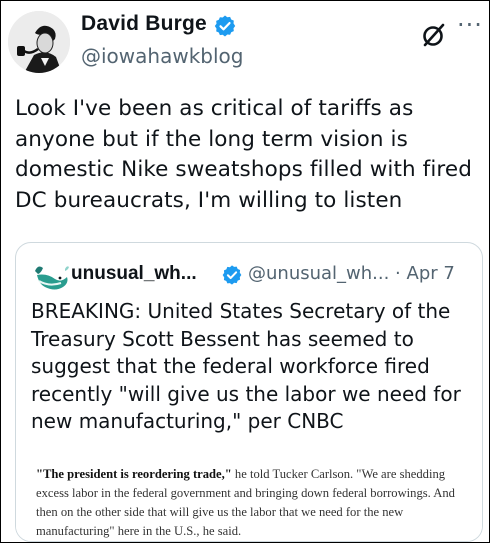  I want to click on avatar-man-with-pipe-icon, so click(39, 42).